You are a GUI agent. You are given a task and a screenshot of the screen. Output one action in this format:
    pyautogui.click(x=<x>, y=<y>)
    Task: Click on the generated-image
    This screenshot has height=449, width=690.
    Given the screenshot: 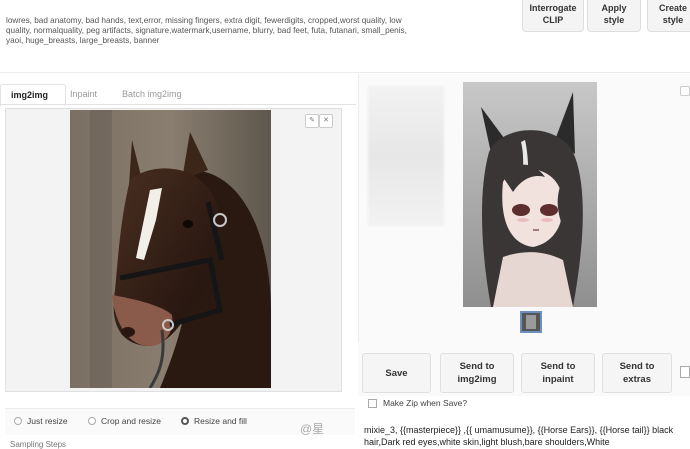 What is the action you would take?
    pyautogui.click(x=530, y=194)
    